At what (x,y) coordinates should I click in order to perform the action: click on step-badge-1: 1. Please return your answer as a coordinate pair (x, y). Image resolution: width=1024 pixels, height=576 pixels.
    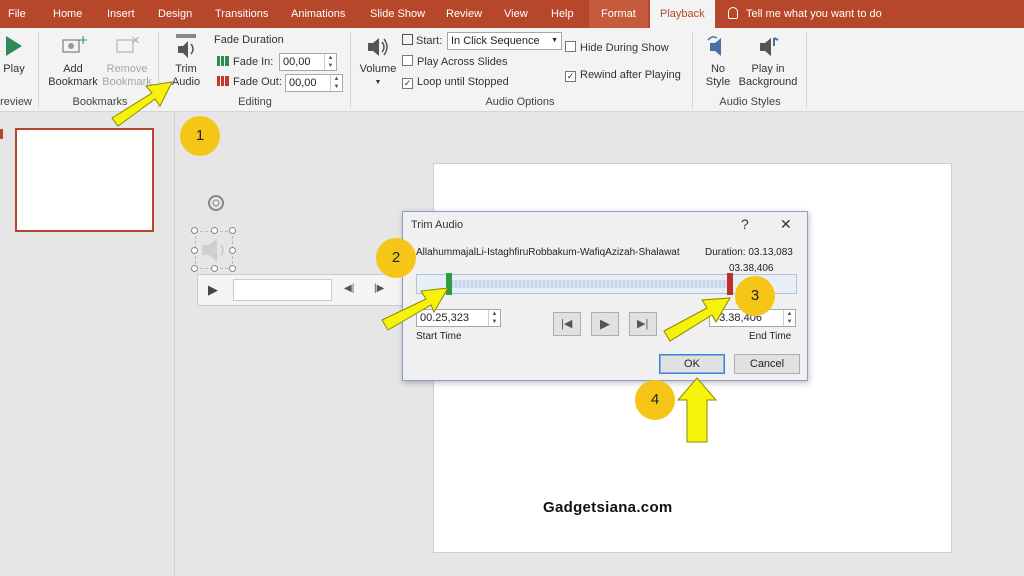
    Looking at the image, I should click on (200, 136).